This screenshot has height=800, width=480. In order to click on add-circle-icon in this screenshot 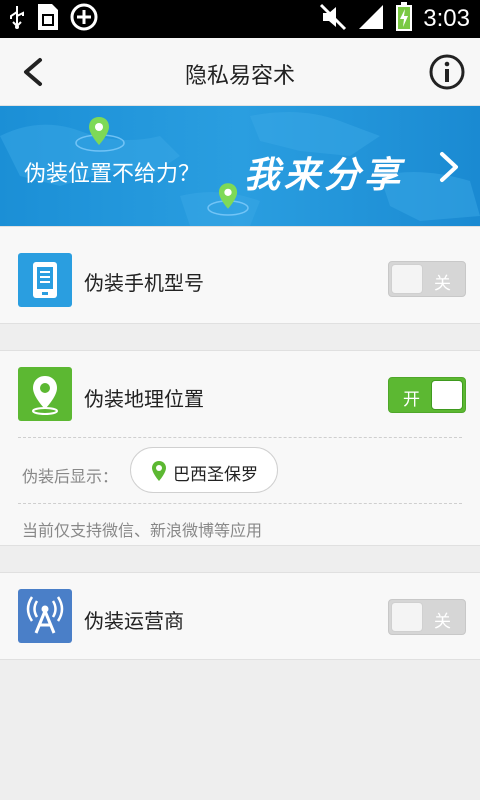, I will do `click(84, 19)`.